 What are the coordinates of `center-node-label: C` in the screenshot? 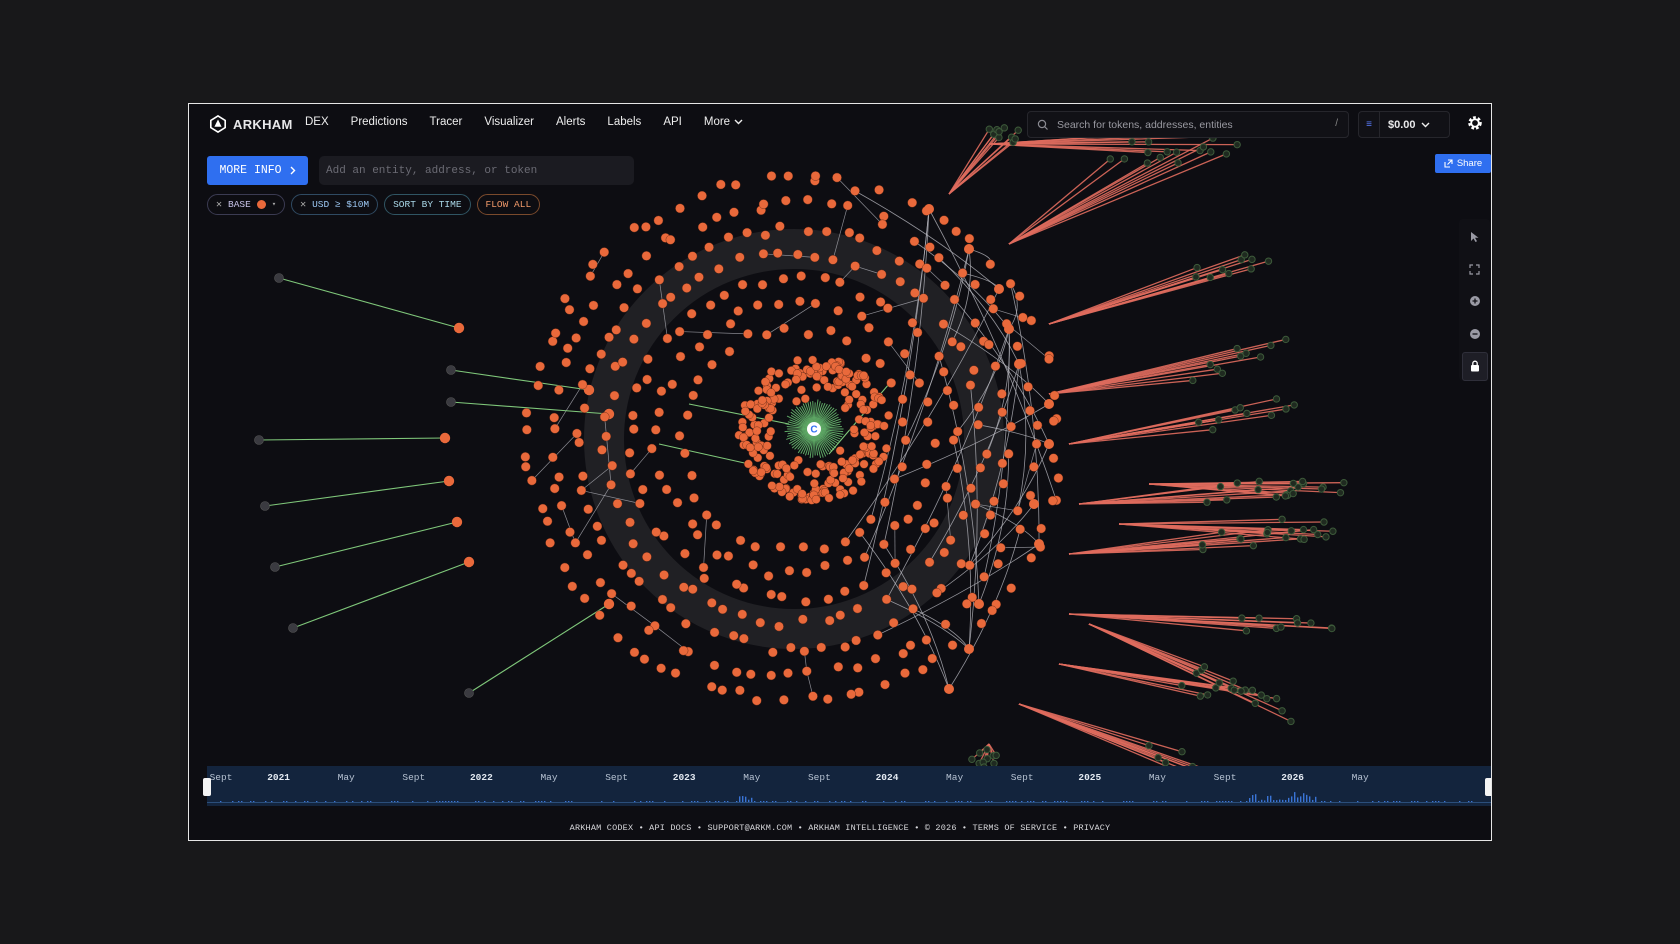 It's located at (813, 430).